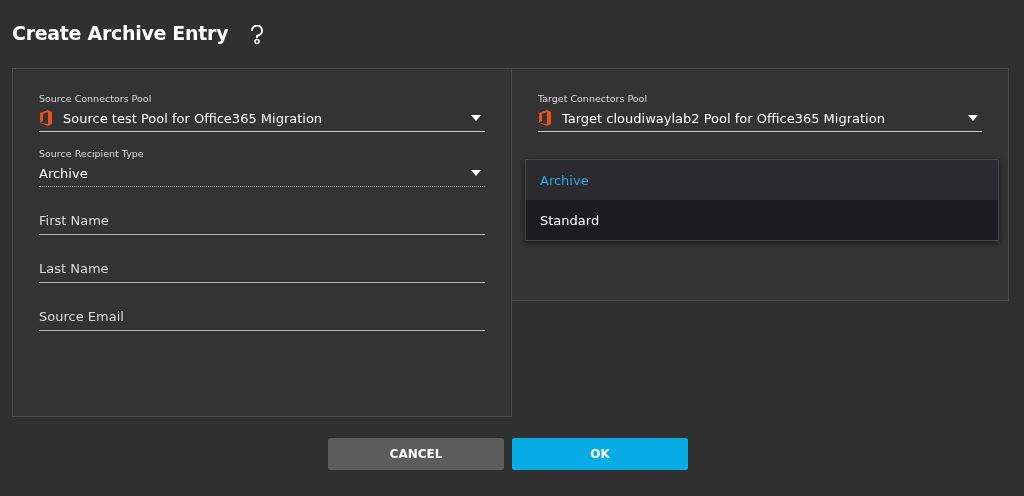 The image size is (1024, 496). Describe the element at coordinates (262, 167) in the screenshot. I see `source-recipient-type-select: Source Recipient Type Archive` at that location.